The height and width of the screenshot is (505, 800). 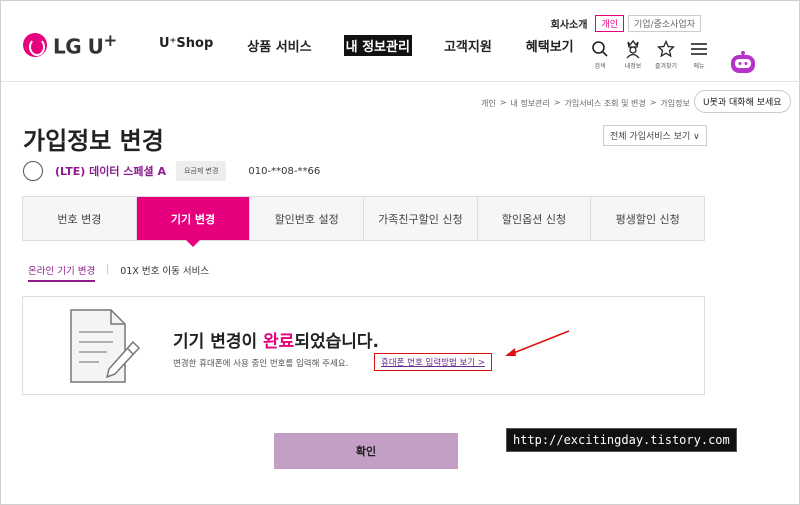 What do you see at coordinates (78, 46) in the screenshot?
I see `logo-text: LG U` at bounding box center [78, 46].